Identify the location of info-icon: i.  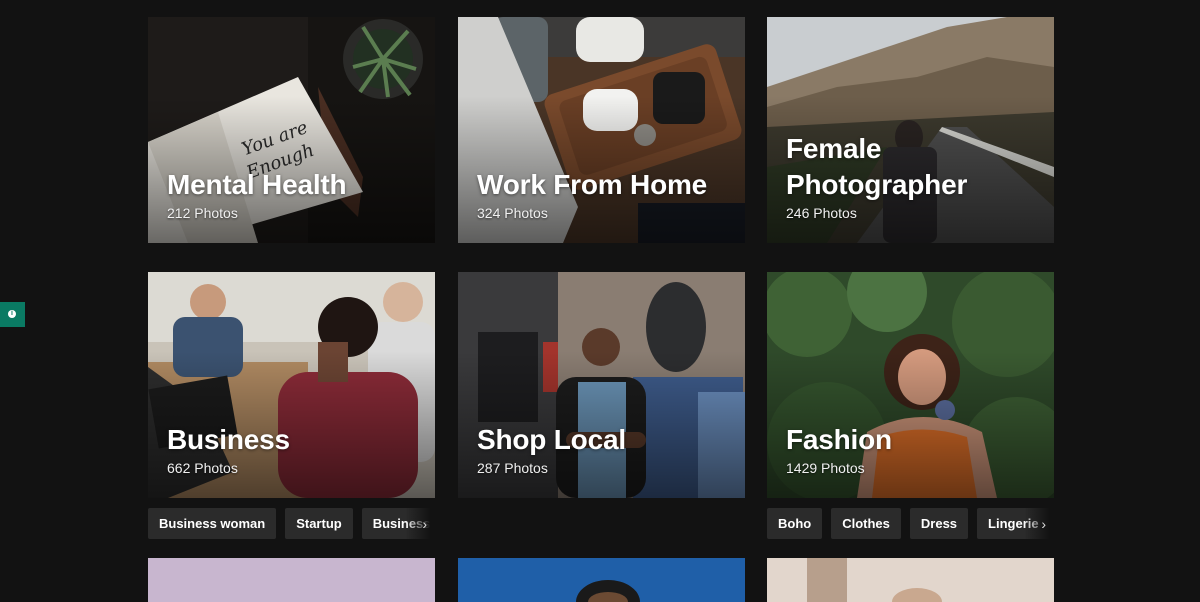
(12, 314).